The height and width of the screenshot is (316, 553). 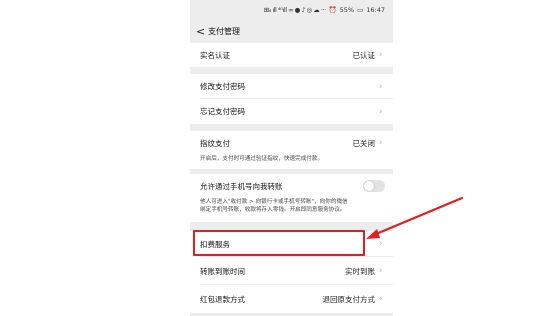 What do you see at coordinates (291, 271) in the screenshot?
I see `row-transfer-time: 转账到账时间 实时到账 ›` at bounding box center [291, 271].